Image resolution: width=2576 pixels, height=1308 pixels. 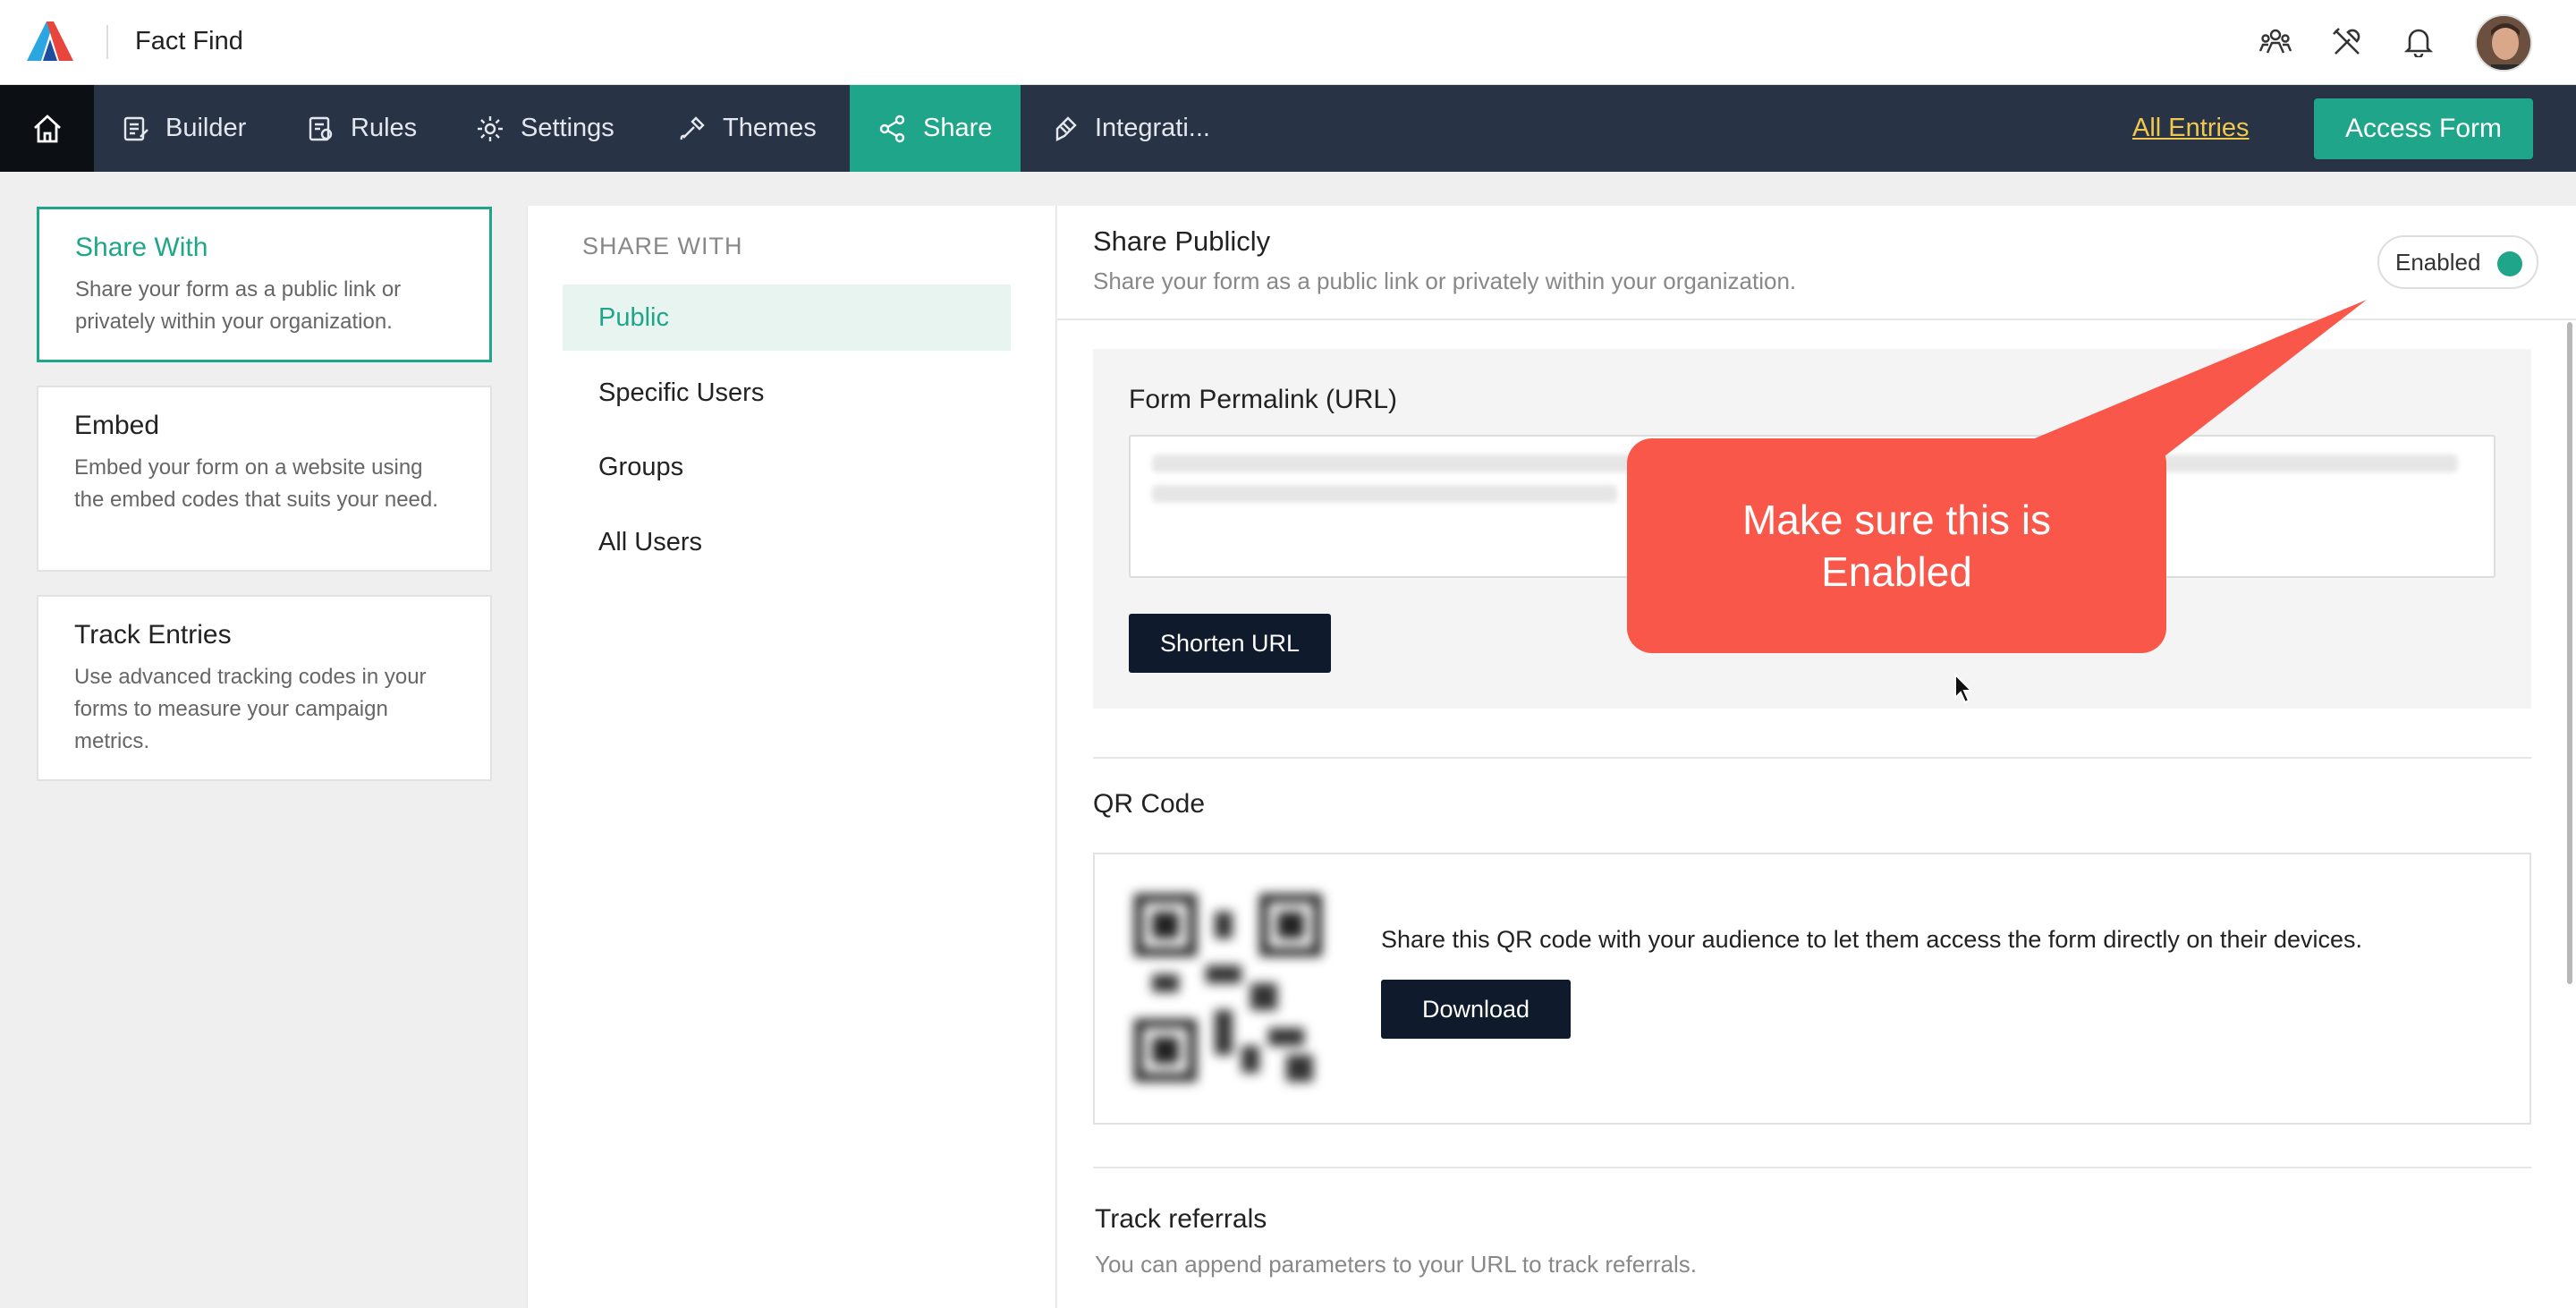 What do you see at coordinates (1384, 494) in the screenshot?
I see `url-text-blurred` at bounding box center [1384, 494].